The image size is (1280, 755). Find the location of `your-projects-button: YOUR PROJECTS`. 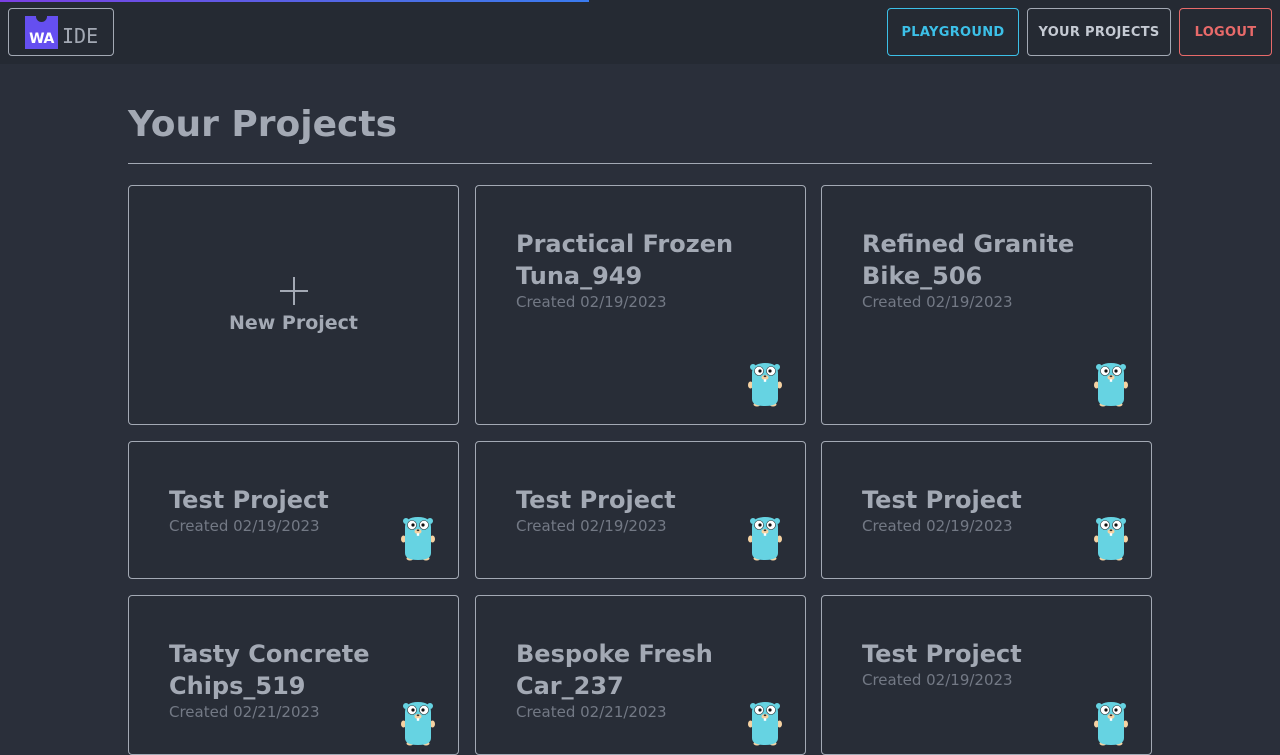

your-projects-button: YOUR PROJECTS is located at coordinates (1099, 32).